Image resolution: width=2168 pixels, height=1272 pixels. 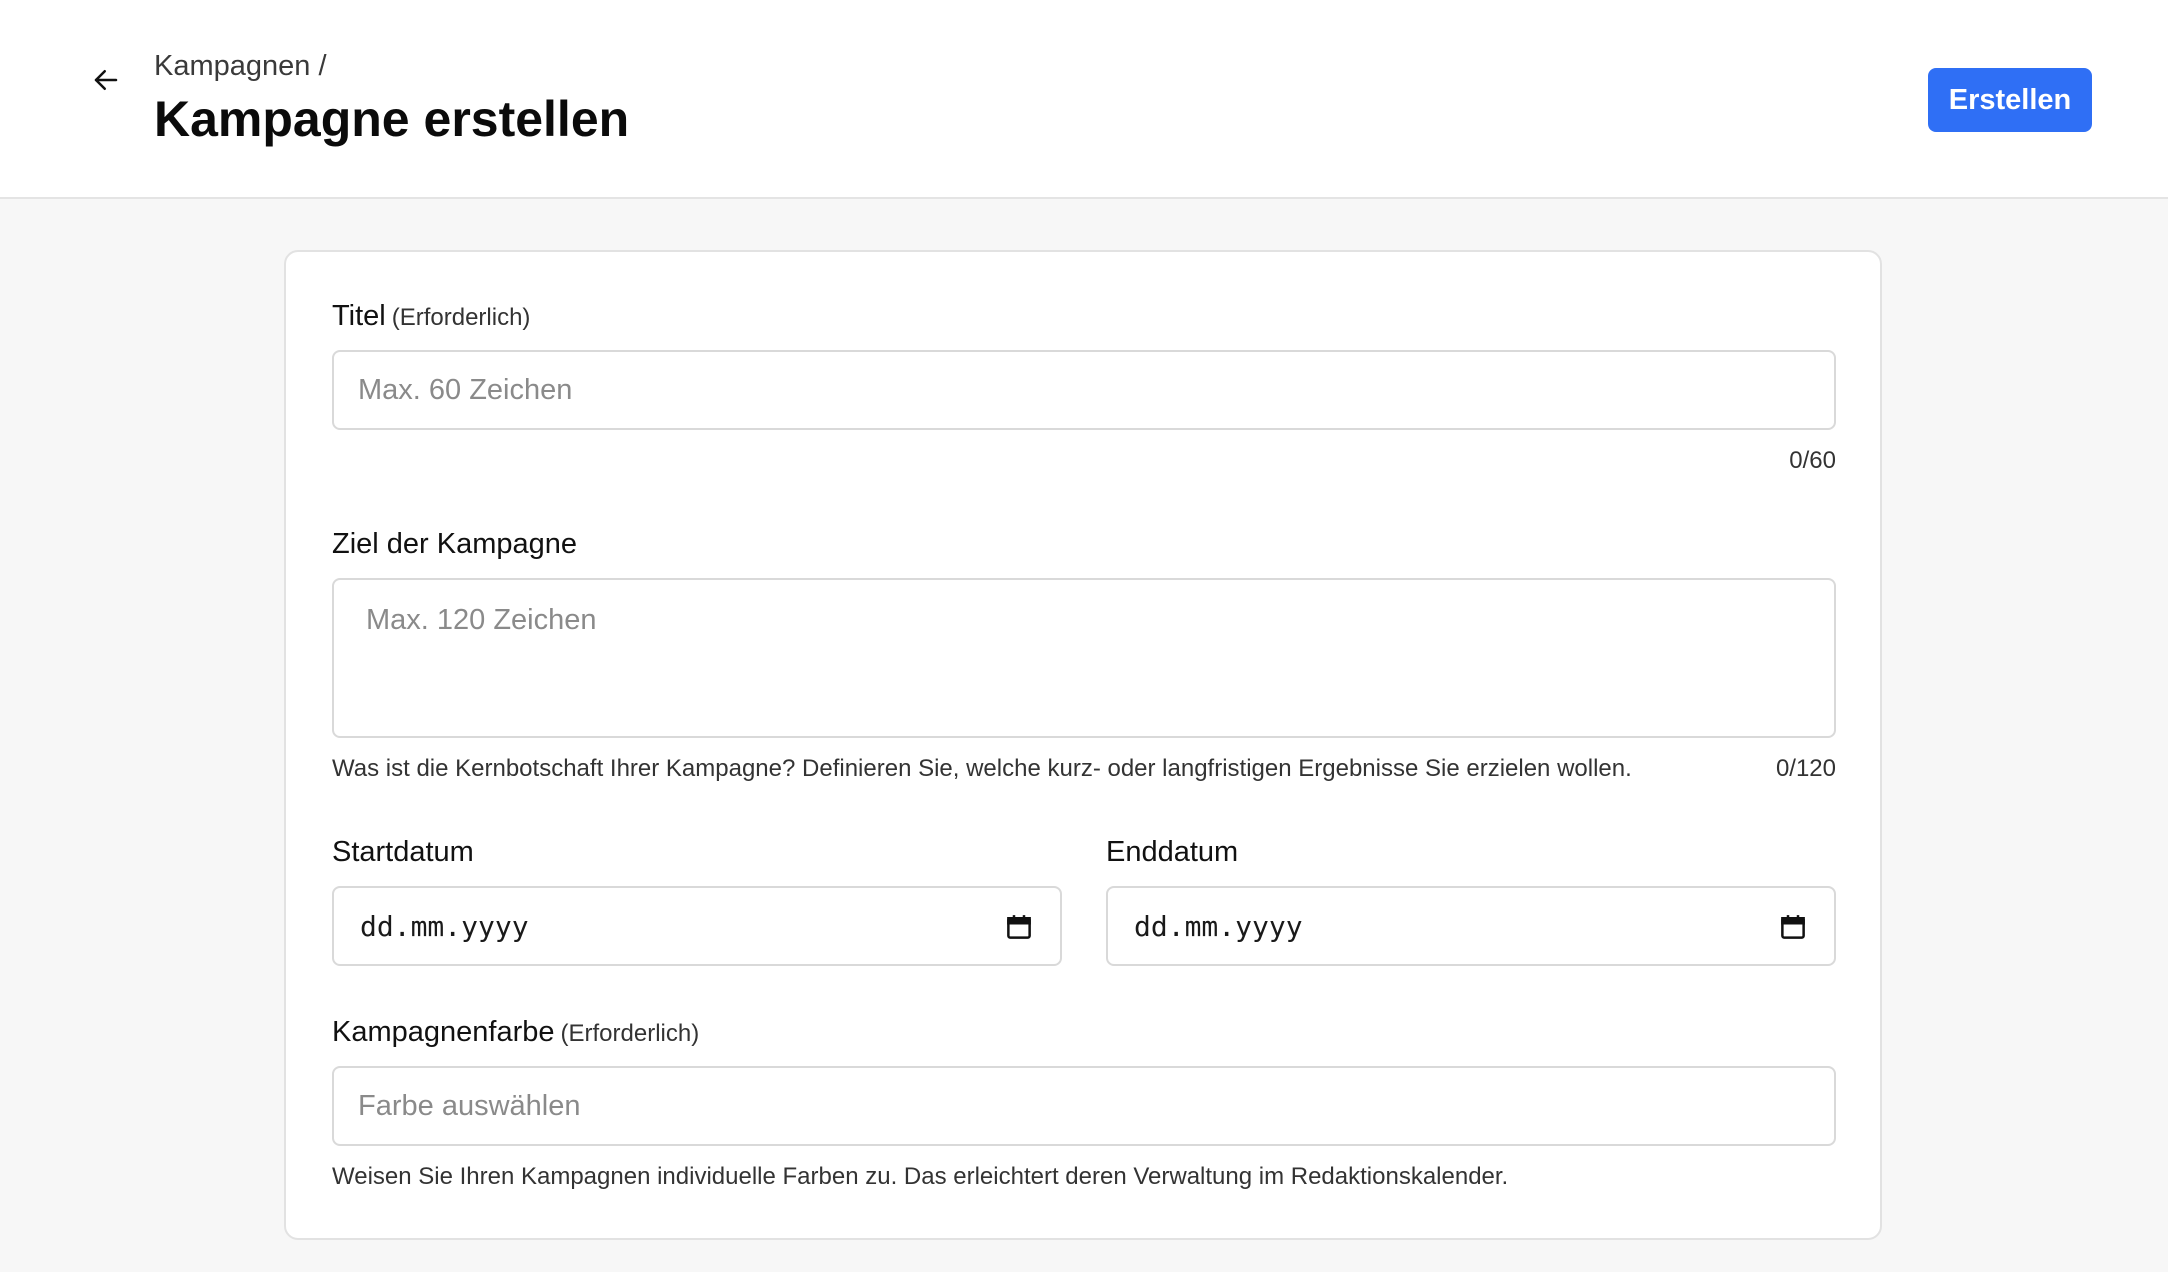 I want to click on end-date-input: dd.mm.yyyy, so click(x=1471, y=926).